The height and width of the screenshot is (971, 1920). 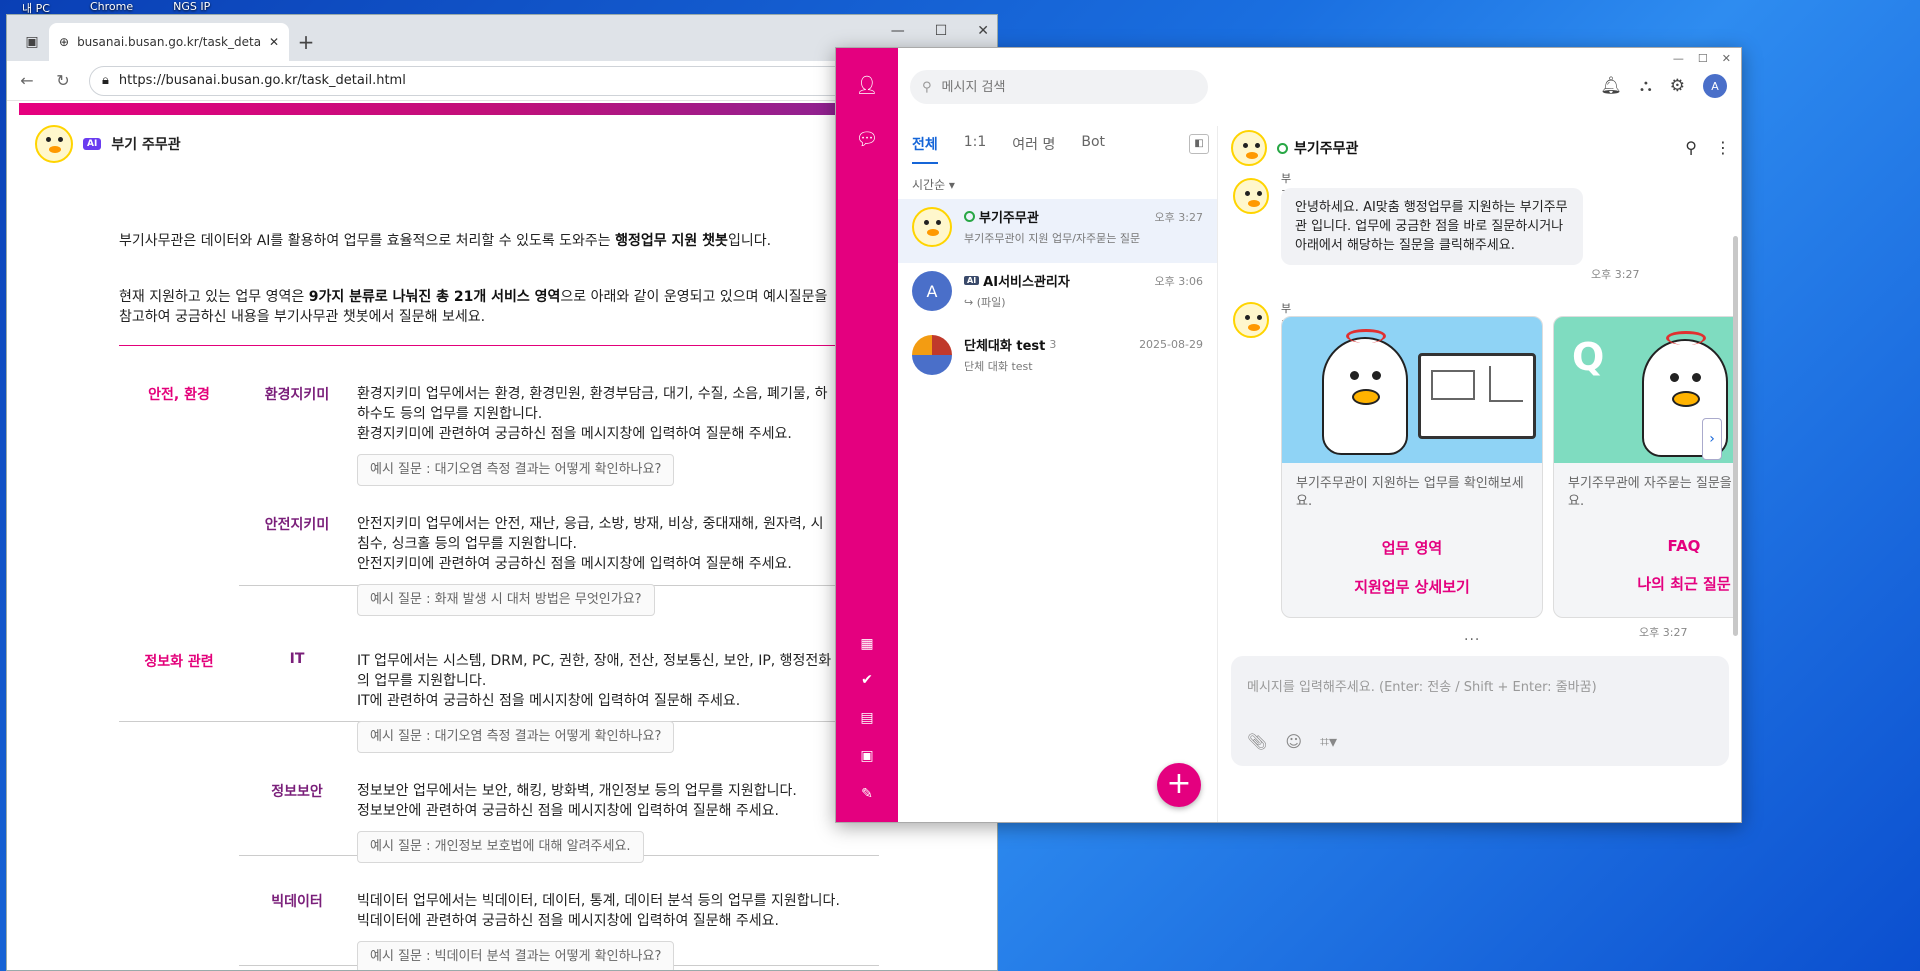 I want to click on example-question-chip: 예시 질문 : 개인정보 보호법에 대해 알려주세요., so click(x=500, y=847).